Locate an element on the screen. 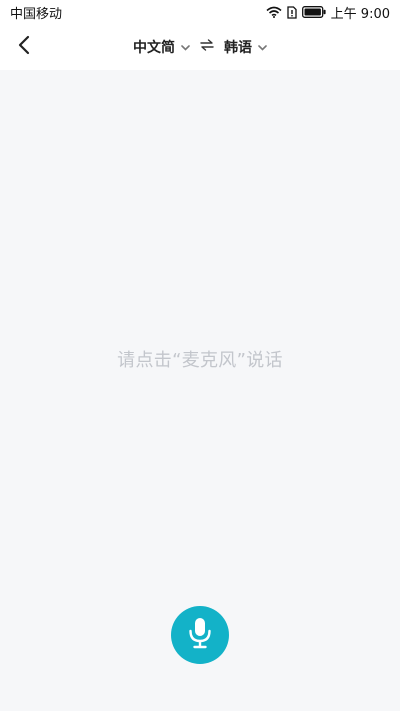 This screenshot has width=400, height=711. microphone-button is located at coordinates (200, 635).